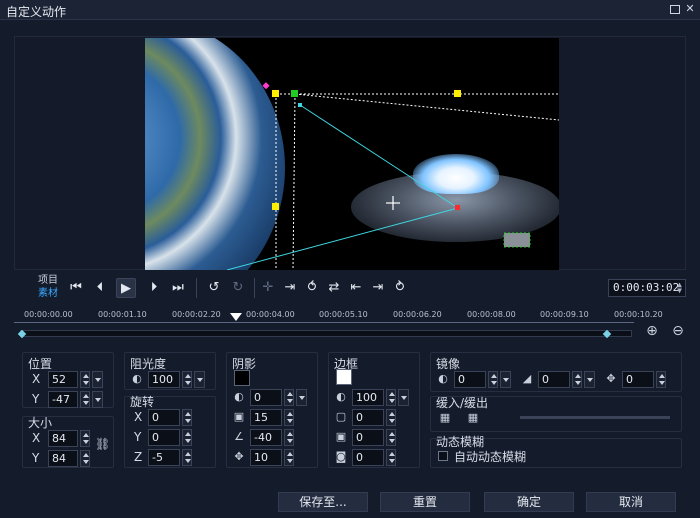 Image resolution: width=700 pixels, height=518 pixels. Describe the element at coordinates (638, 379) in the screenshot. I see `mirror-offset-input: 0` at that location.